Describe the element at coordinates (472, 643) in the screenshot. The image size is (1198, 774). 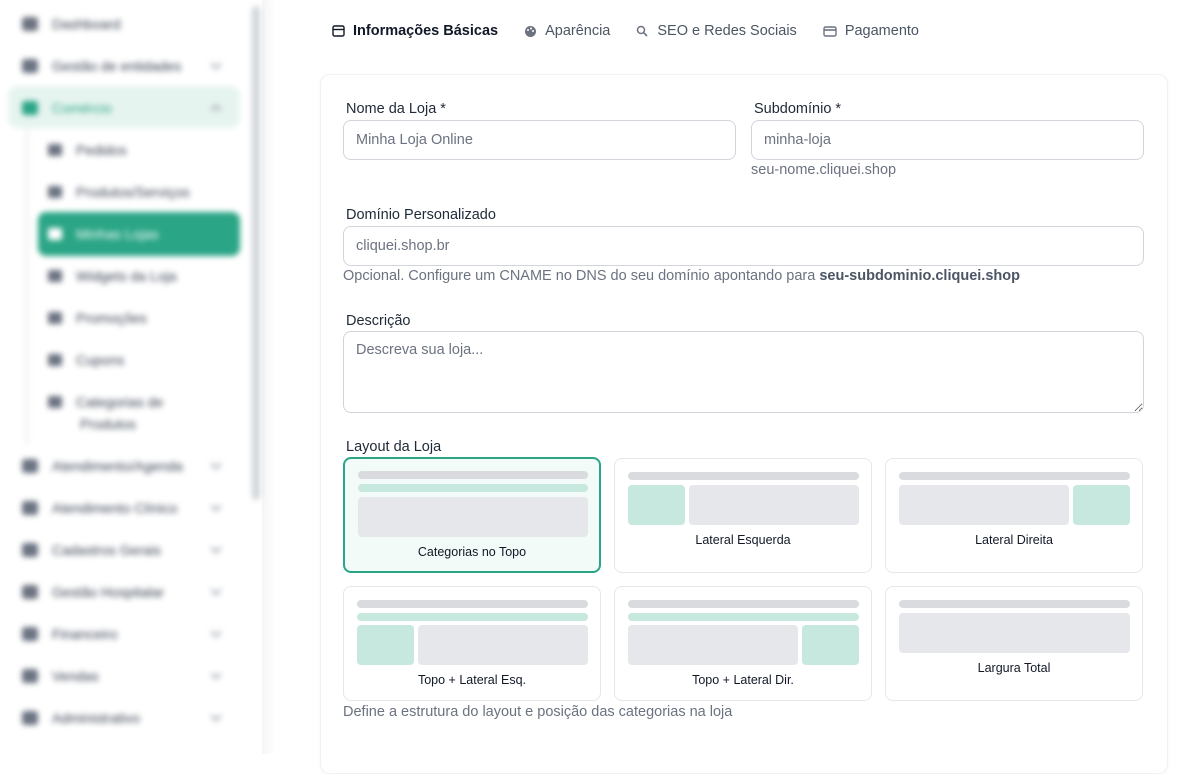
I see `layout-option-top-left: Topo + Lateral Esq.` at that location.